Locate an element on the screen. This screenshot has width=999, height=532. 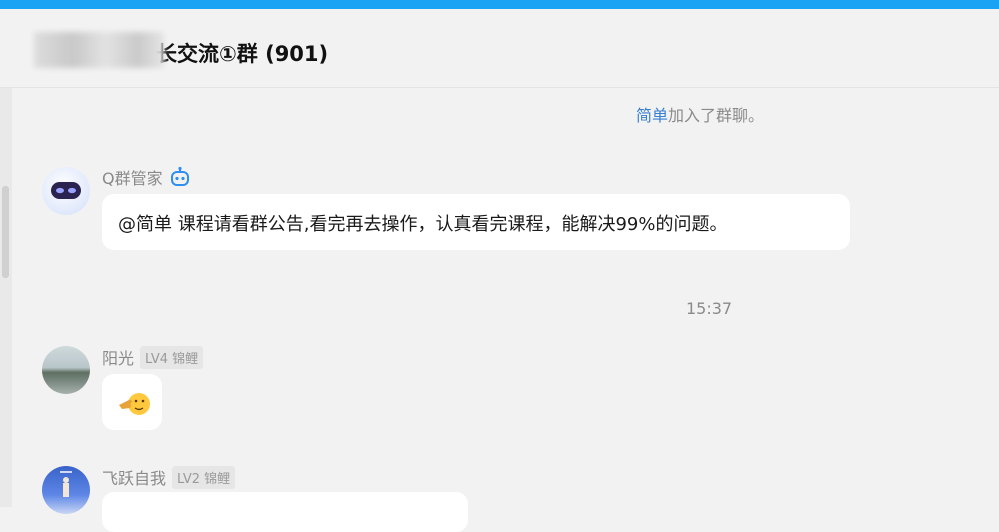
level-badge: LV4 锦鲤 is located at coordinates (172, 357).